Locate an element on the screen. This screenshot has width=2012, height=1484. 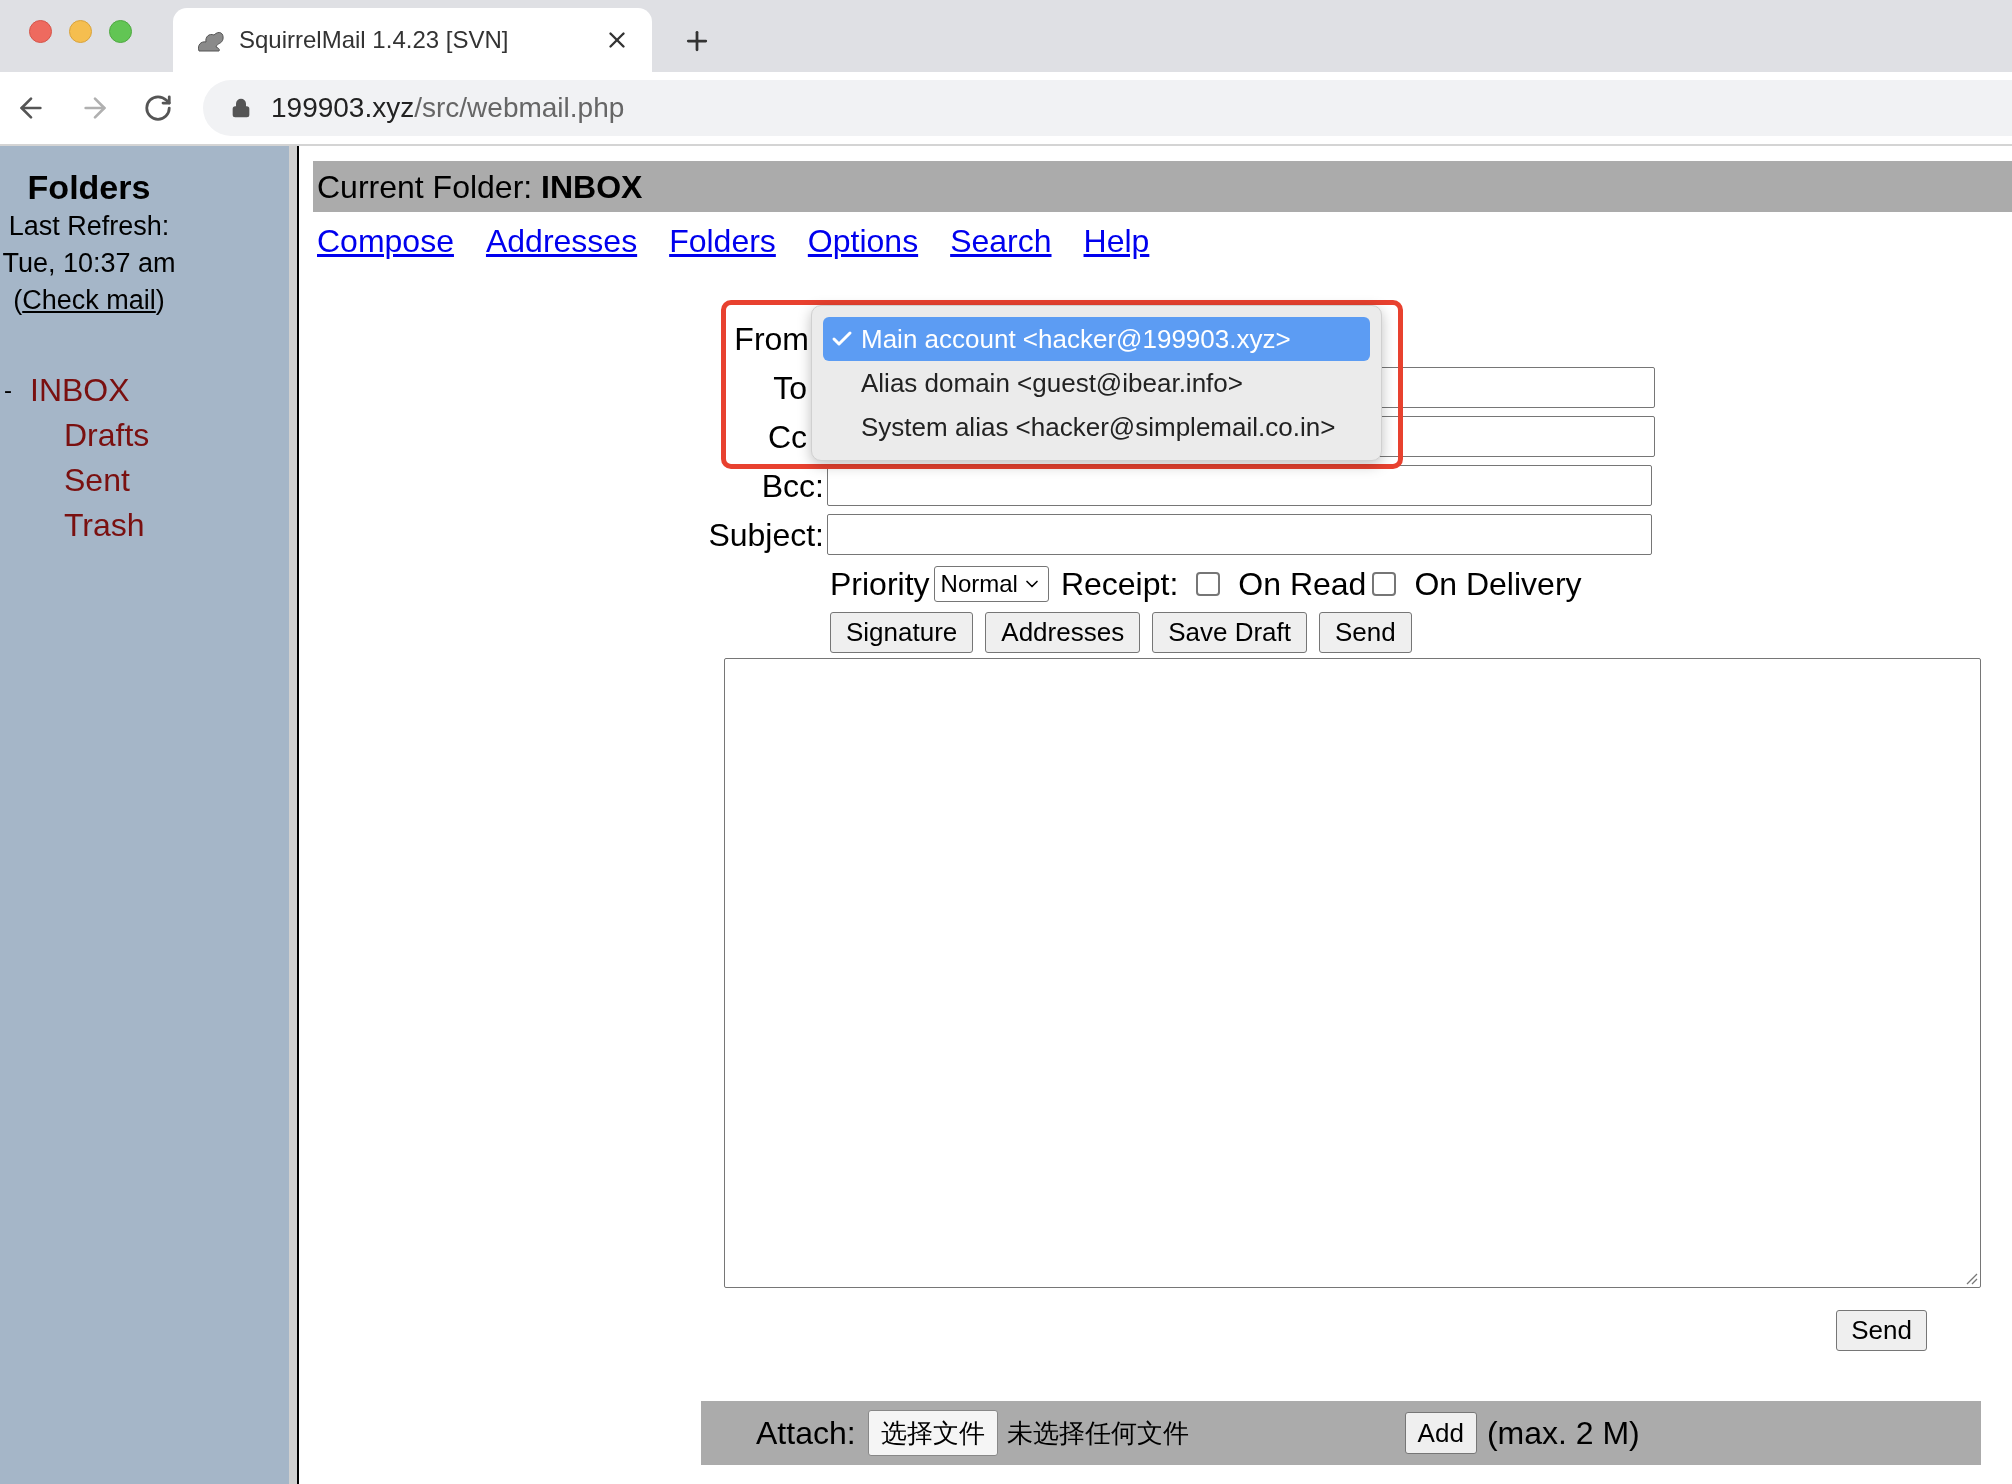
nav-link: Help is located at coordinates (1116, 240).